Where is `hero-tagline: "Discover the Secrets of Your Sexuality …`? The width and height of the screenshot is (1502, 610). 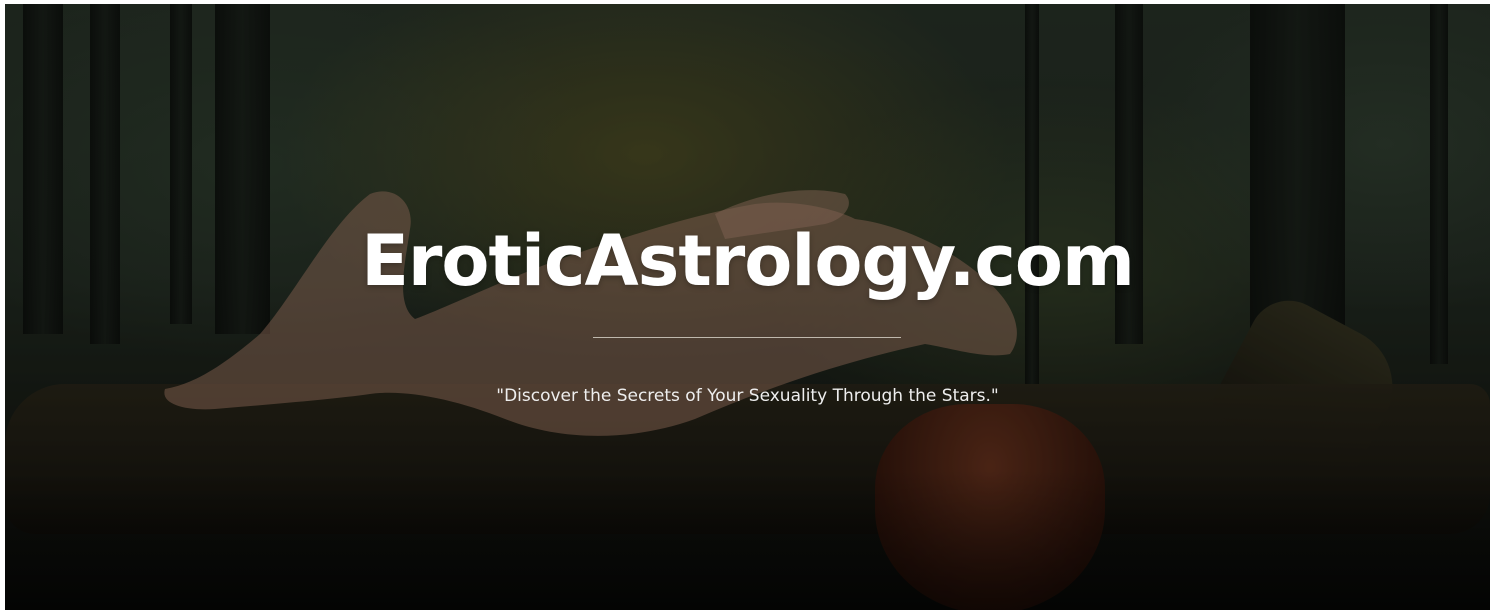 hero-tagline: "Discover the Secrets of Your Sexuality … is located at coordinates (747, 396).